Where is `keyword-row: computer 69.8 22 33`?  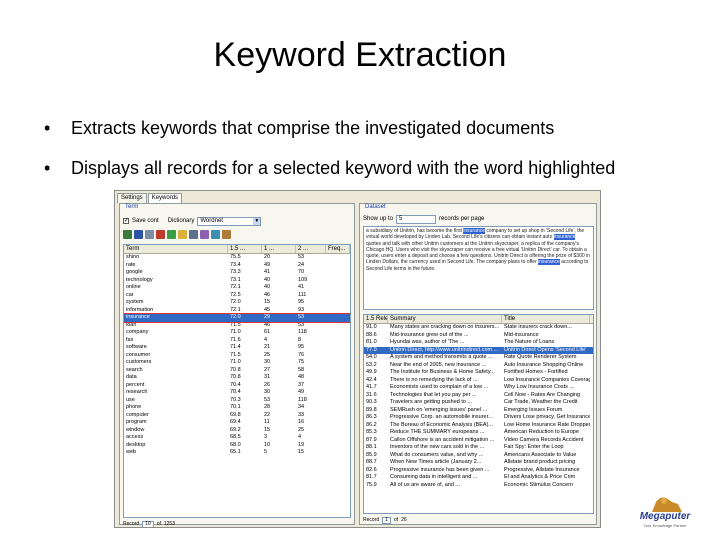 keyword-row: computer 69.8 22 33 is located at coordinates (237, 416).